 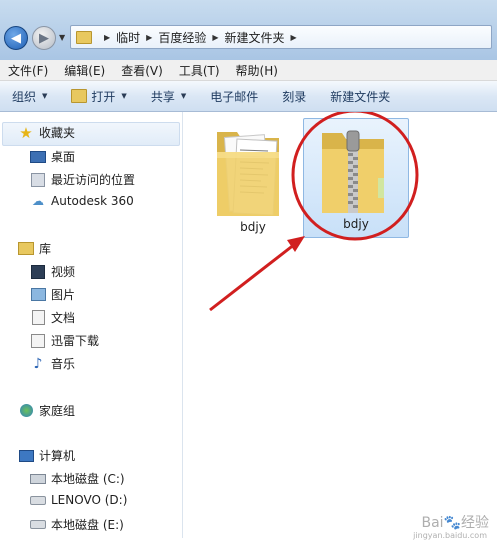 I want to click on burn-button: 刻录, so click(x=294, y=96).